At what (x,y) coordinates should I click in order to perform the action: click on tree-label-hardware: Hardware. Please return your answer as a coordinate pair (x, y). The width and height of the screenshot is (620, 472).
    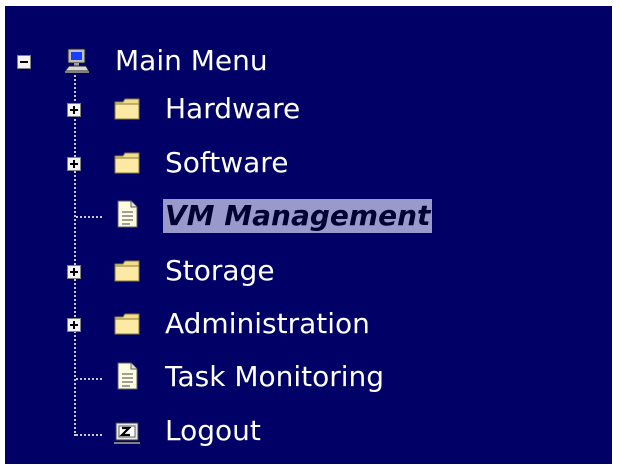
    Looking at the image, I should click on (232, 109).